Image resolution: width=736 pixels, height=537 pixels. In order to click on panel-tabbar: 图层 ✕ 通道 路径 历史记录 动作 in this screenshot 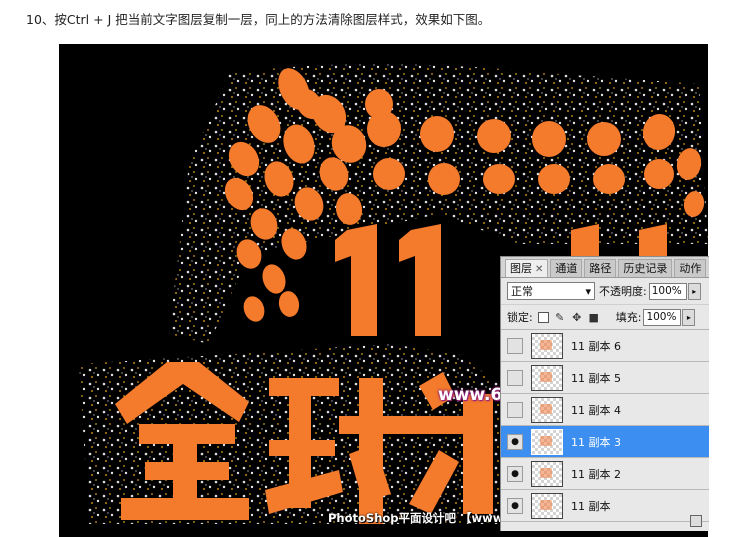, I will do `click(605, 267)`.